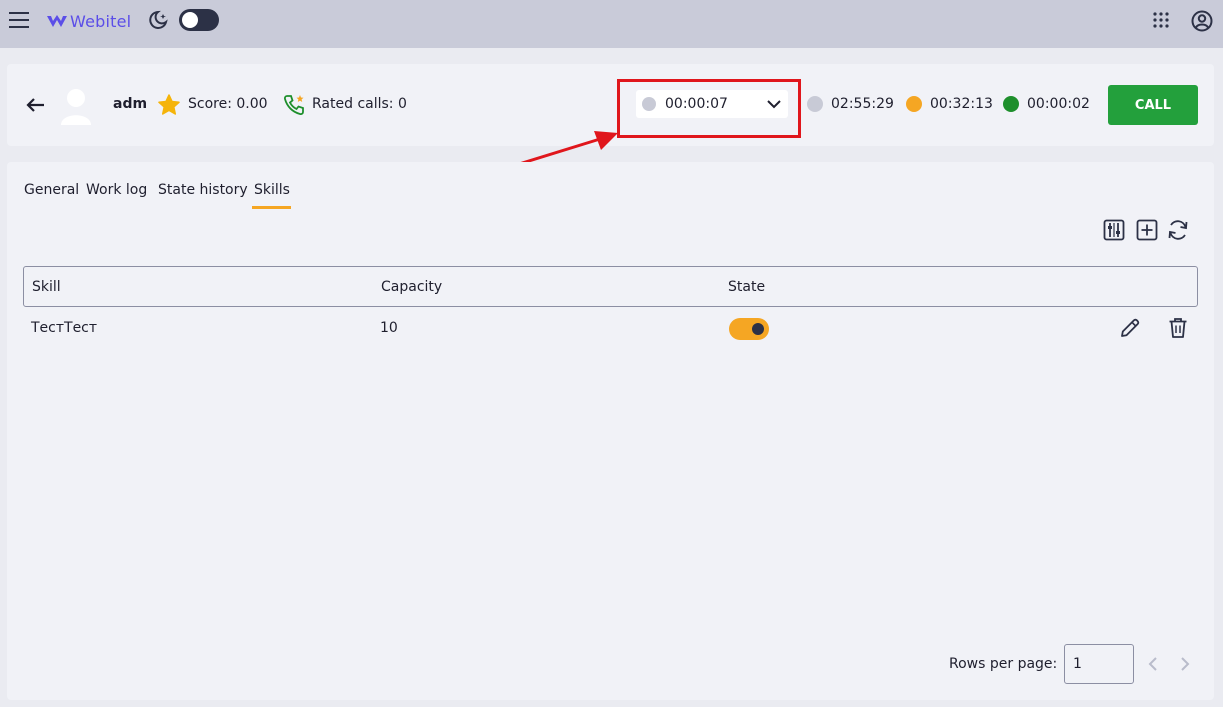 This screenshot has height=707, width=1223. Describe the element at coordinates (1058, 104) in the screenshot. I see `timer-value: 00:00:02` at that location.